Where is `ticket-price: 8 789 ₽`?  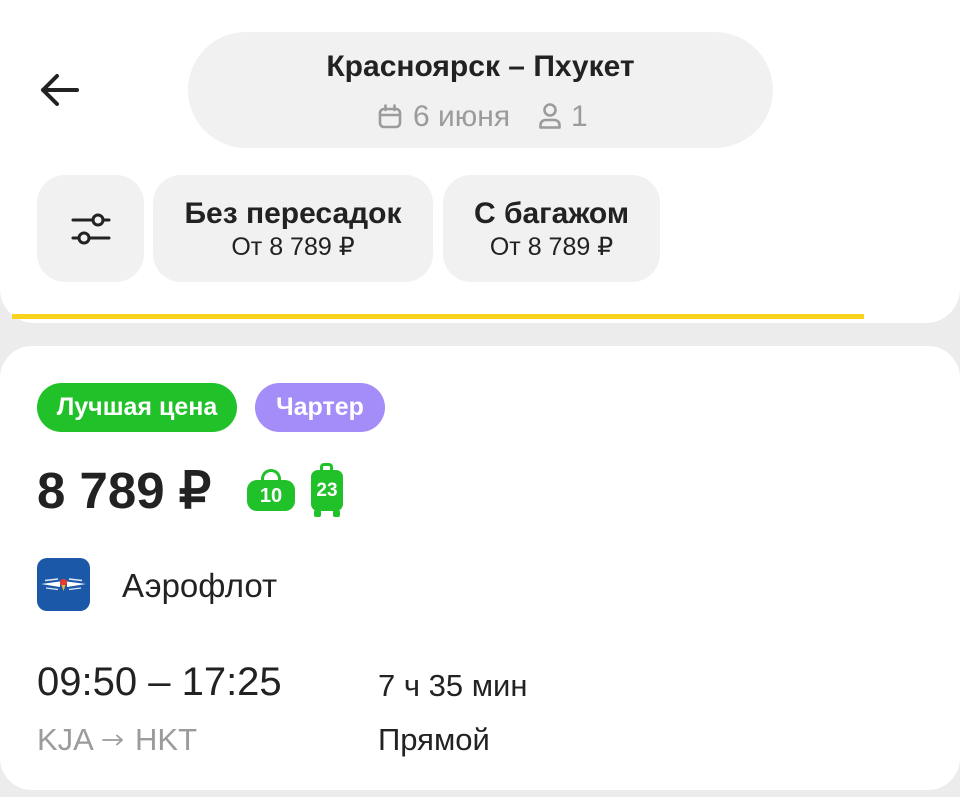 ticket-price: 8 789 ₽ is located at coordinates (124, 490).